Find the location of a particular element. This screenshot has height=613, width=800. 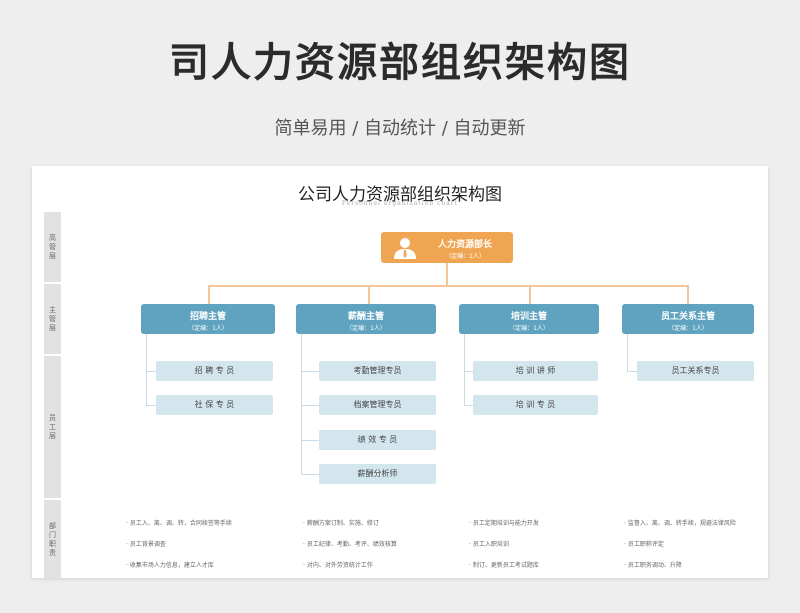

connector-horizontal is located at coordinates (448, 286).